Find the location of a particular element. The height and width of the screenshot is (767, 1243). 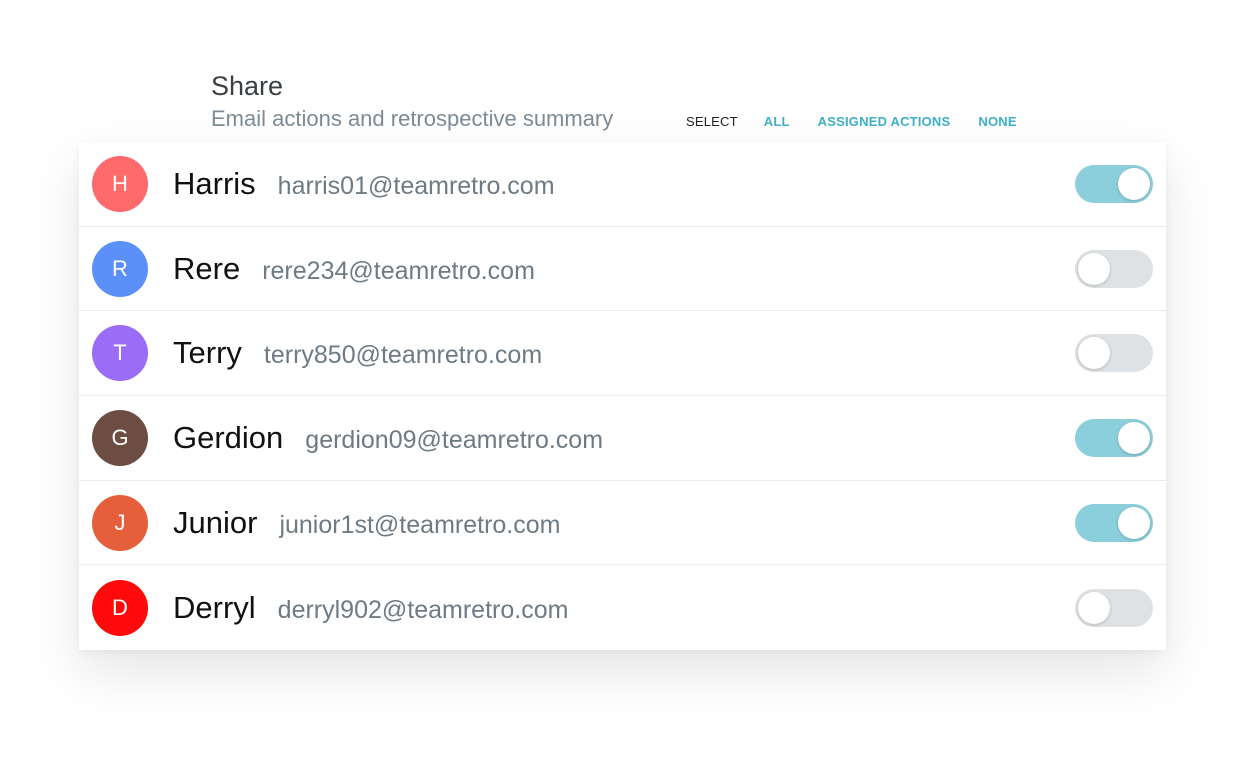

member-email: derryl902@teamretro.com is located at coordinates (423, 609).